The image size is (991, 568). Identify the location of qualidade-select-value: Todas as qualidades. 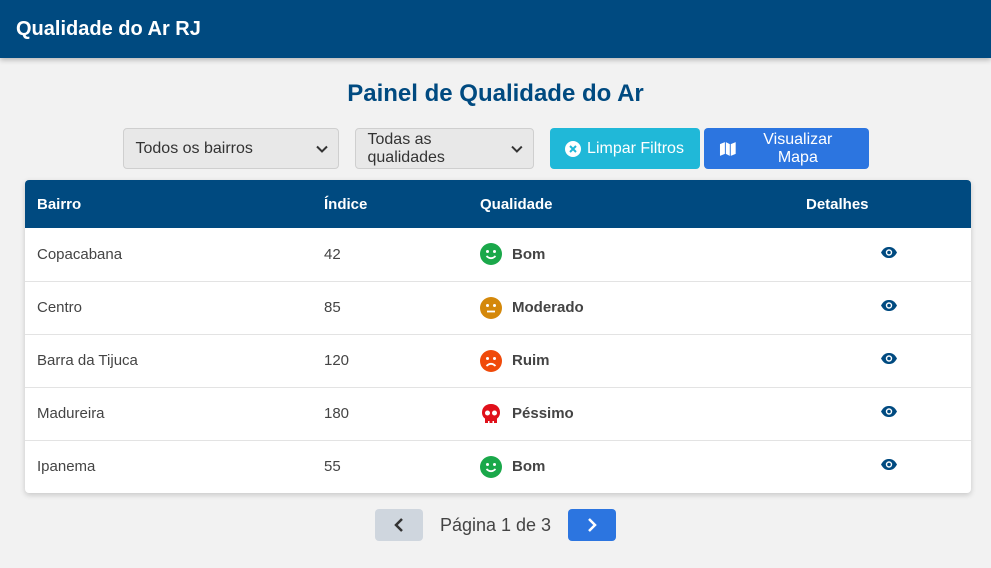
(406, 148).